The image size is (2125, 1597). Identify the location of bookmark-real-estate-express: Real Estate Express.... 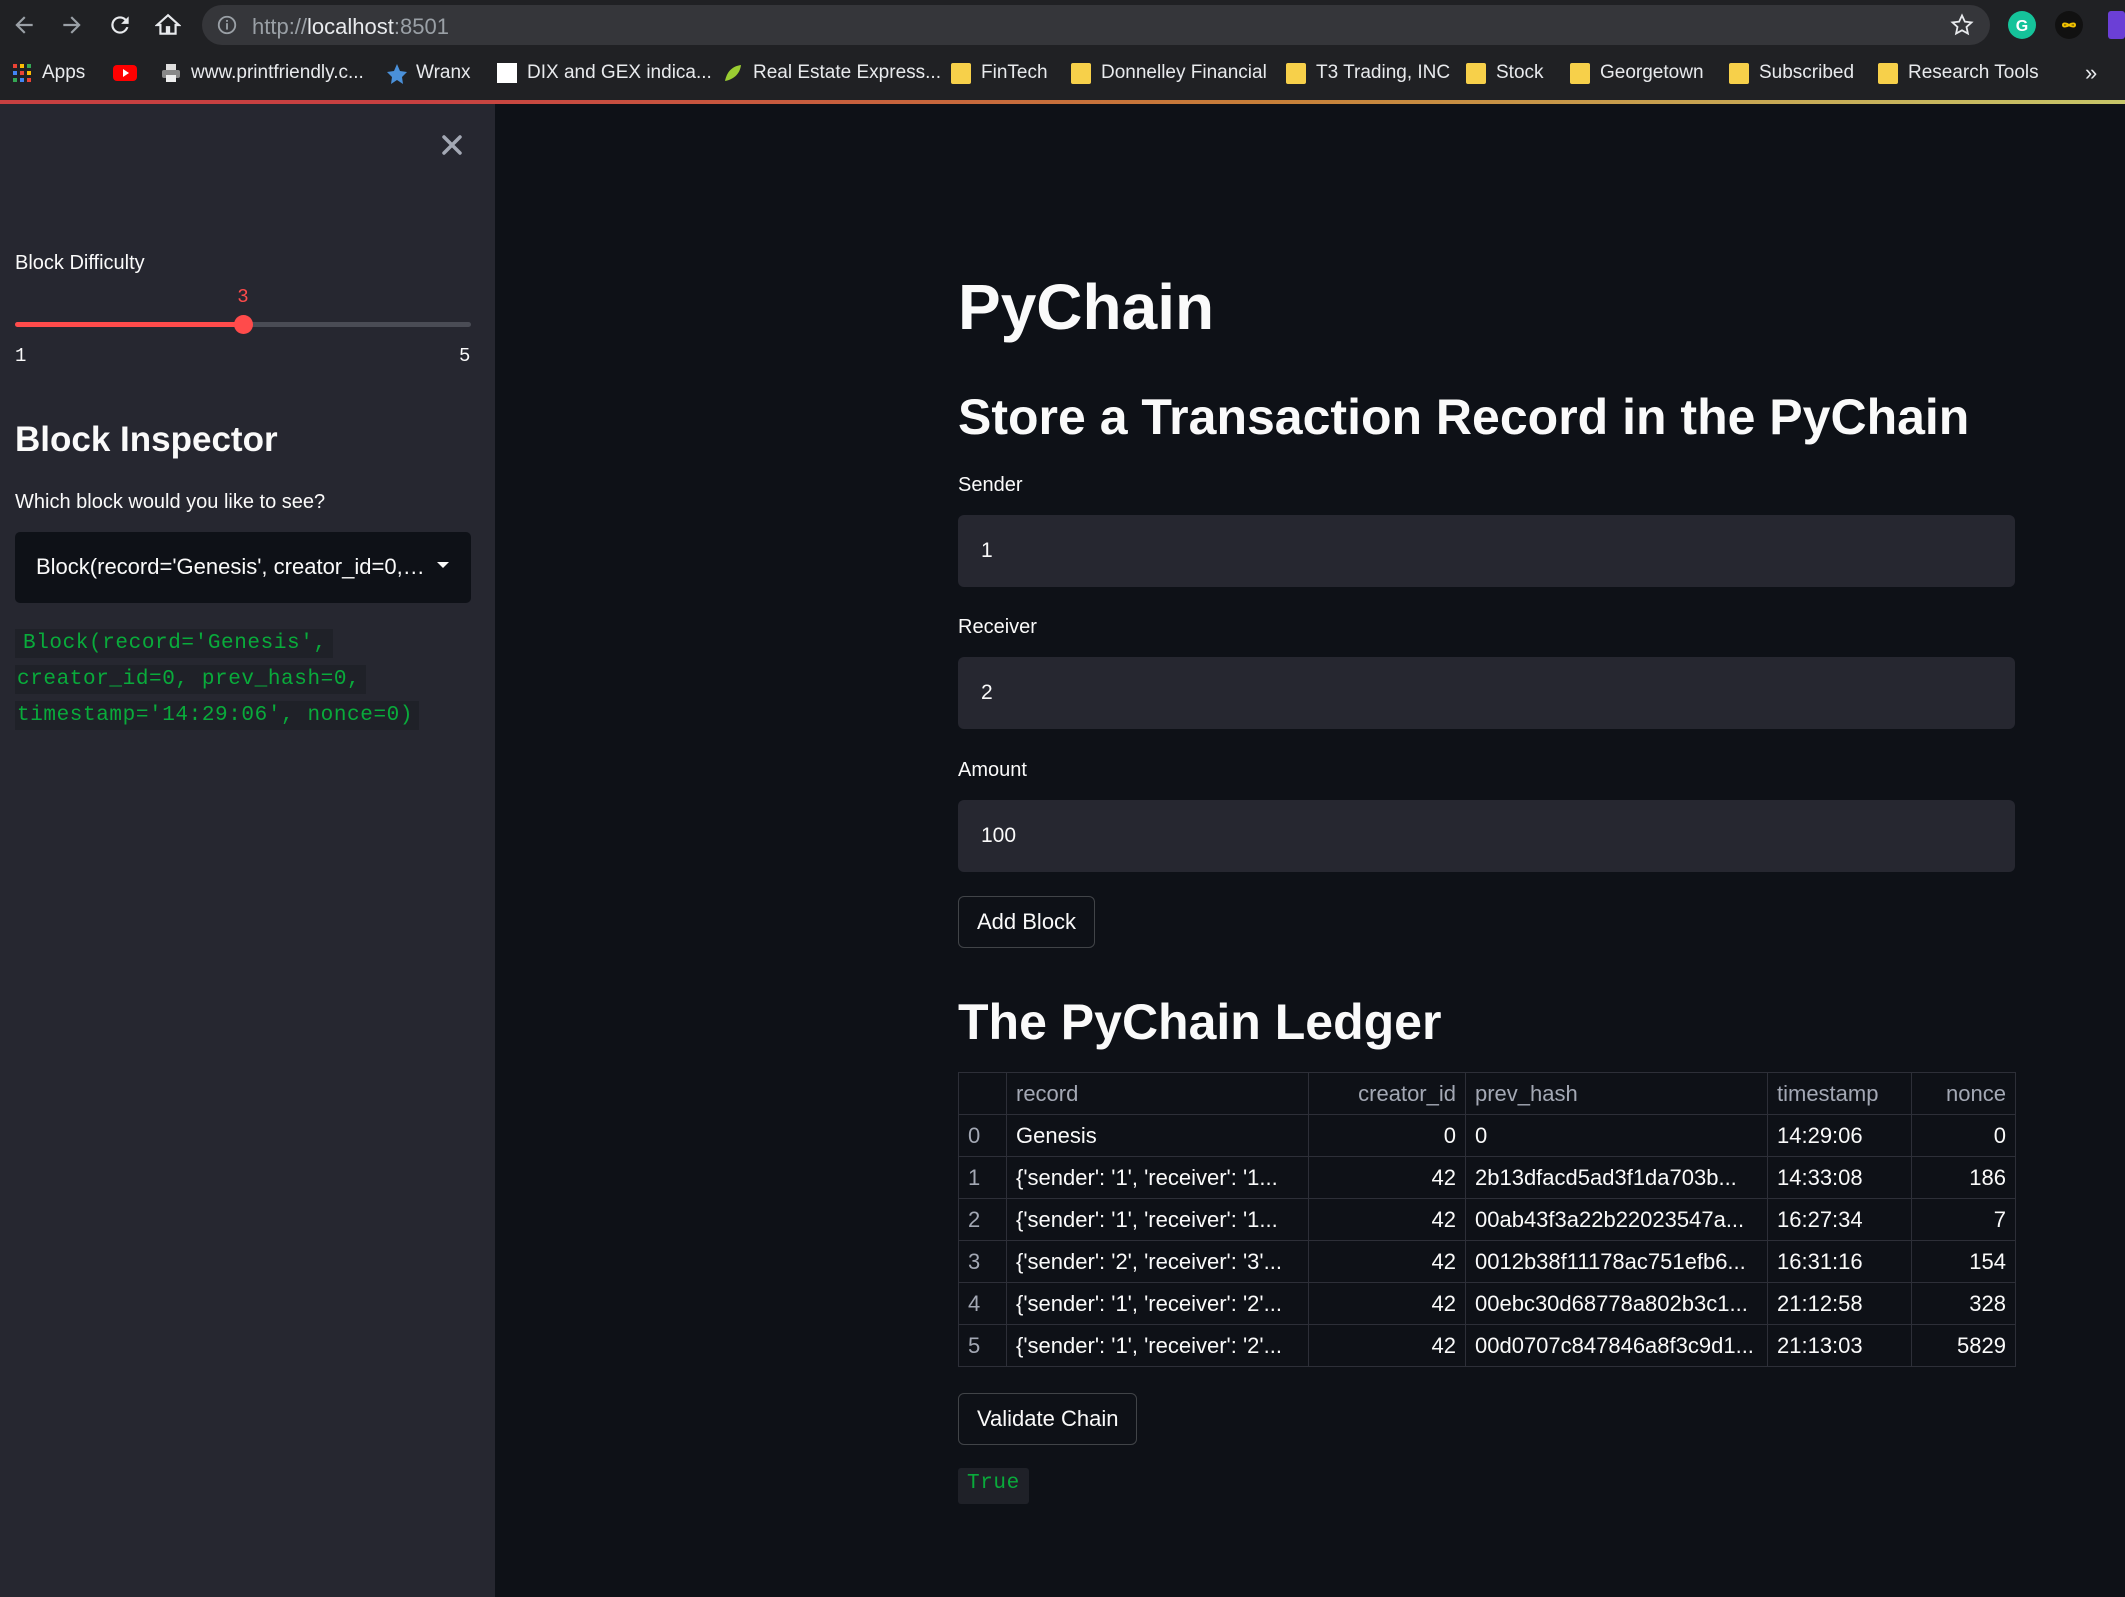
(832, 73).